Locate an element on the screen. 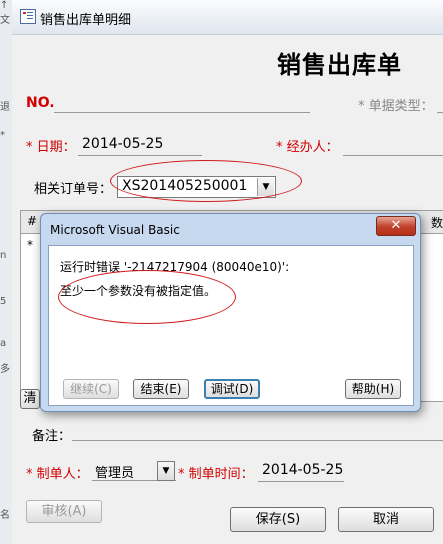 This screenshot has width=443, height=544. chevron-down-icon: ▼ is located at coordinates (166, 471).